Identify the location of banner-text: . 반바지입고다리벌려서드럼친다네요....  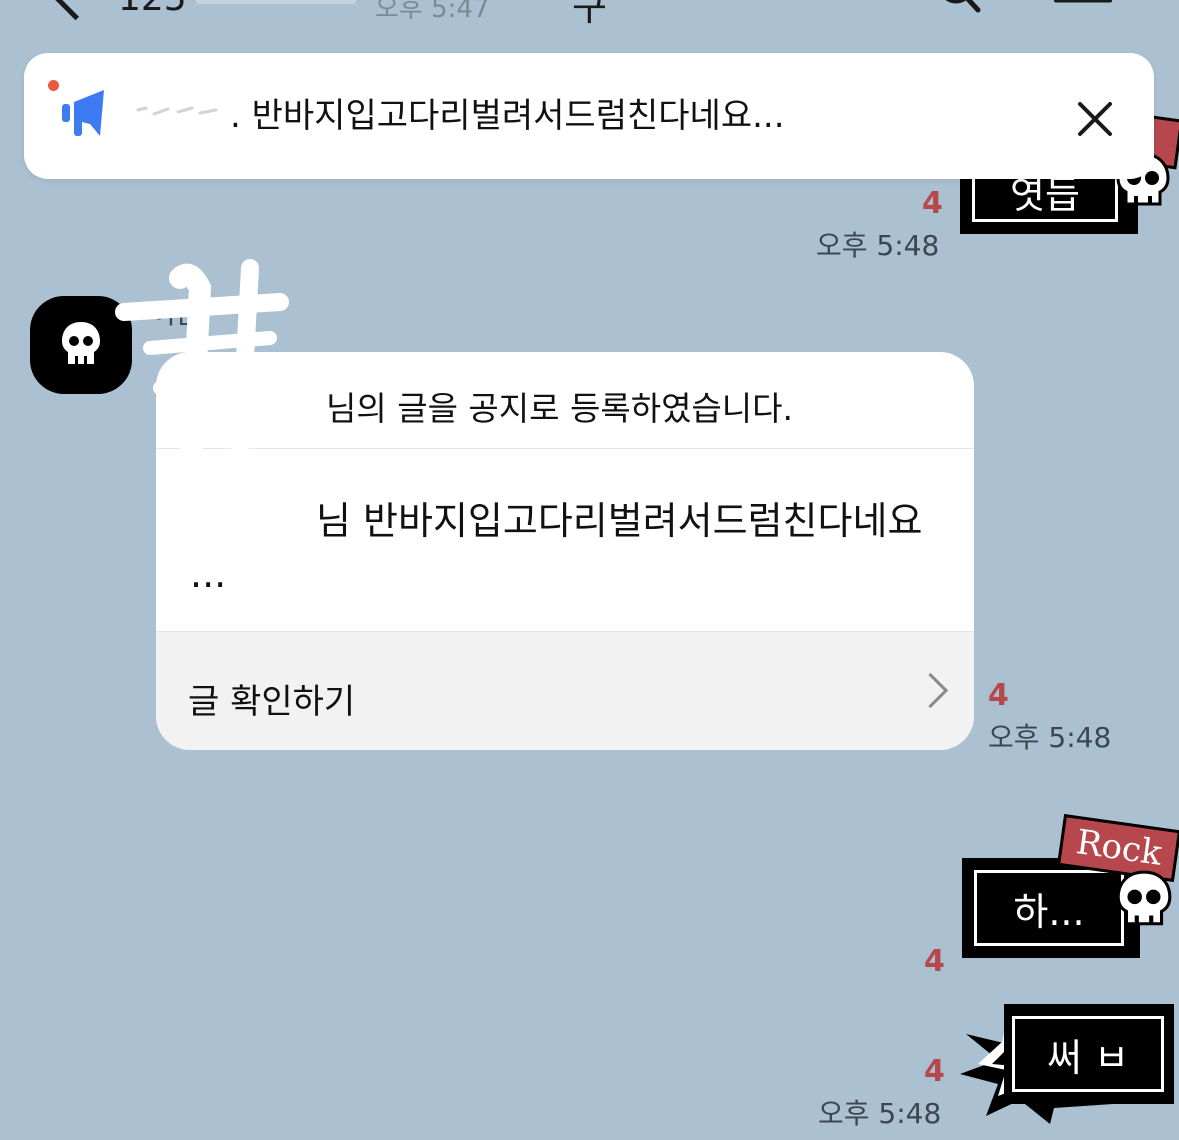
(507, 116).